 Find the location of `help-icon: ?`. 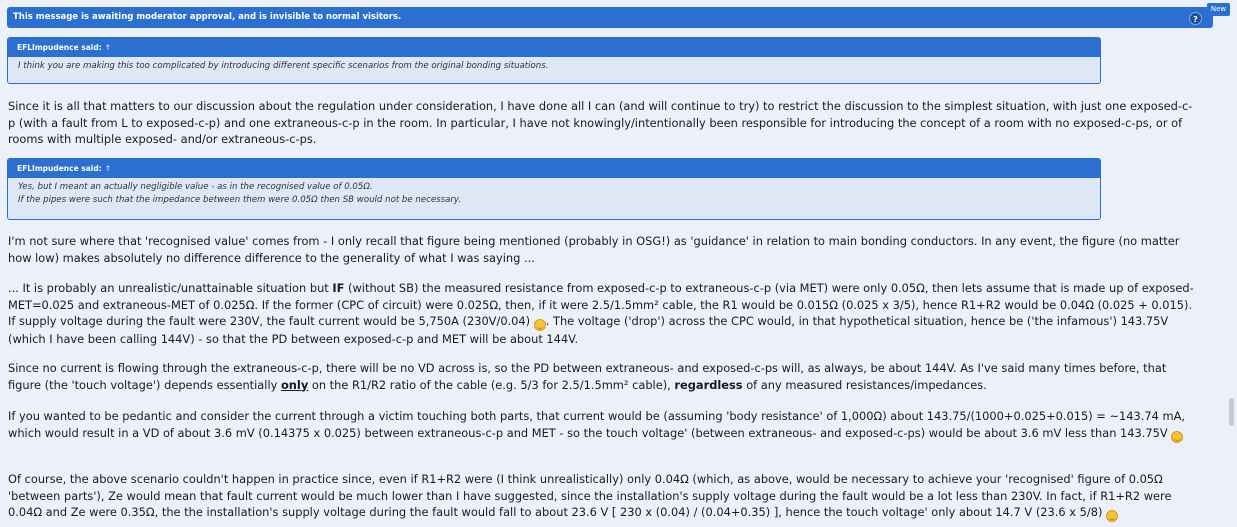

help-icon: ? is located at coordinates (1195, 18).